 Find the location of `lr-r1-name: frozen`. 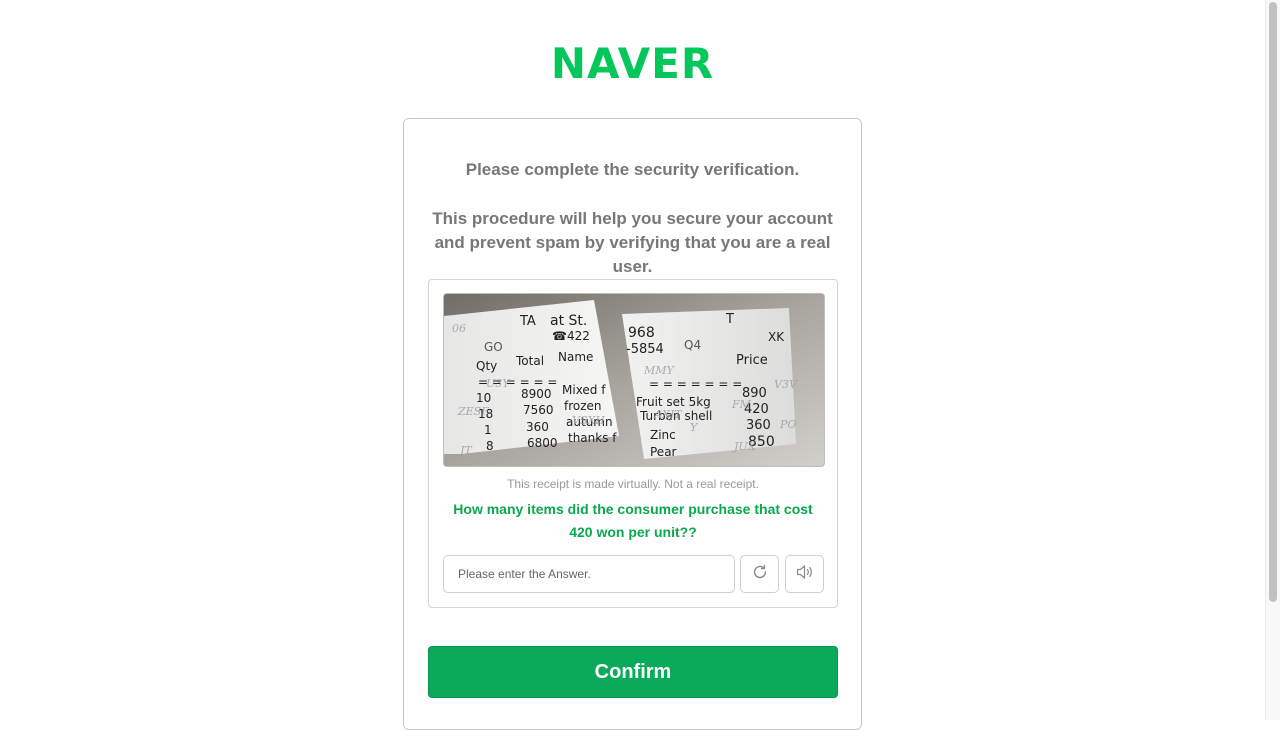

lr-r1-name: frozen is located at coordinates (583, 406).